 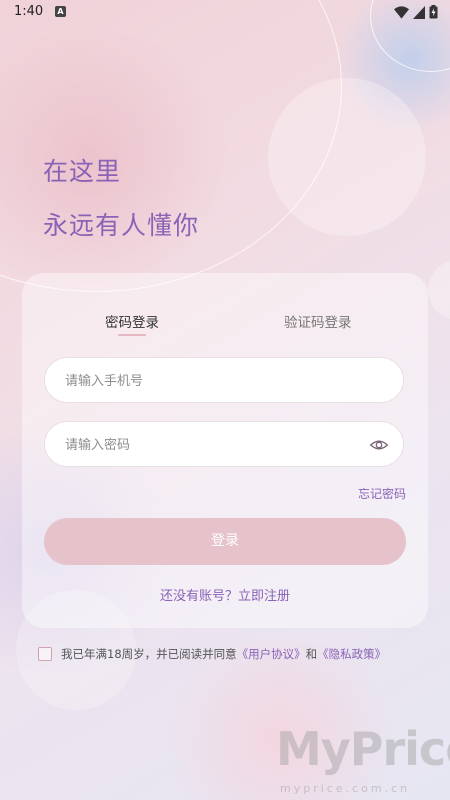 What do you see at coordinates (225, 12) in the screenshot?
I see `status-bar: 1:40 A` at bounding box center [225, 12].